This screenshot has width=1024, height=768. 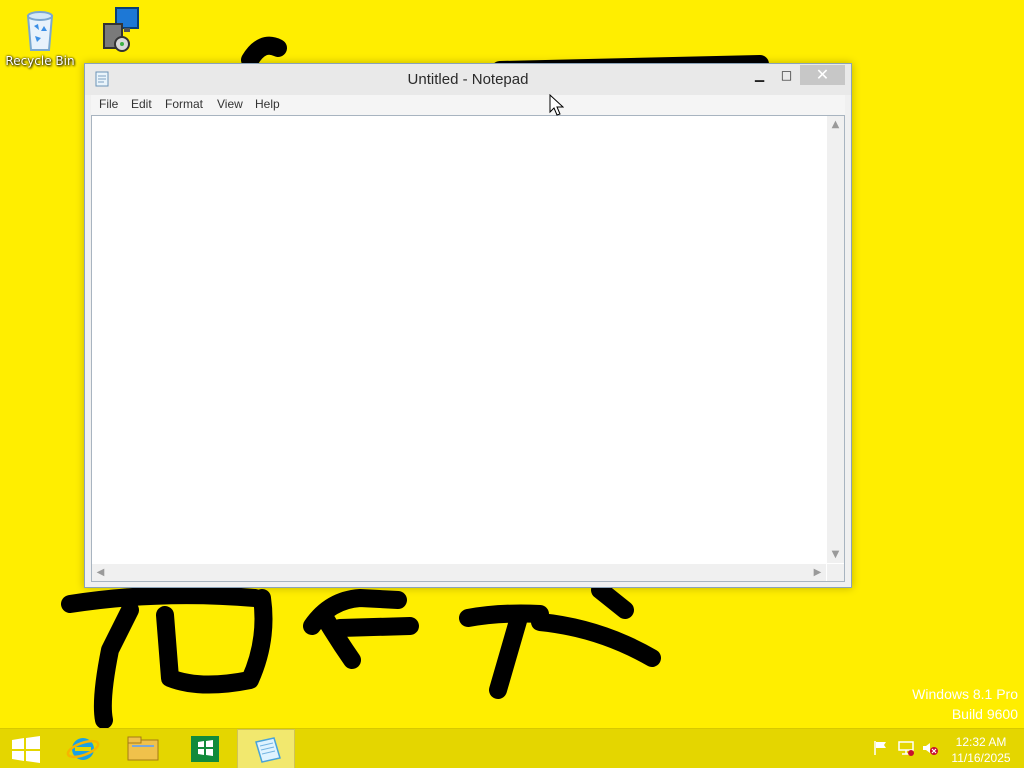 What do you see at coordinates (835, 554) in the screenshot?
I see `scroll-down-icon: ▼` at bounding box center [835, 554].